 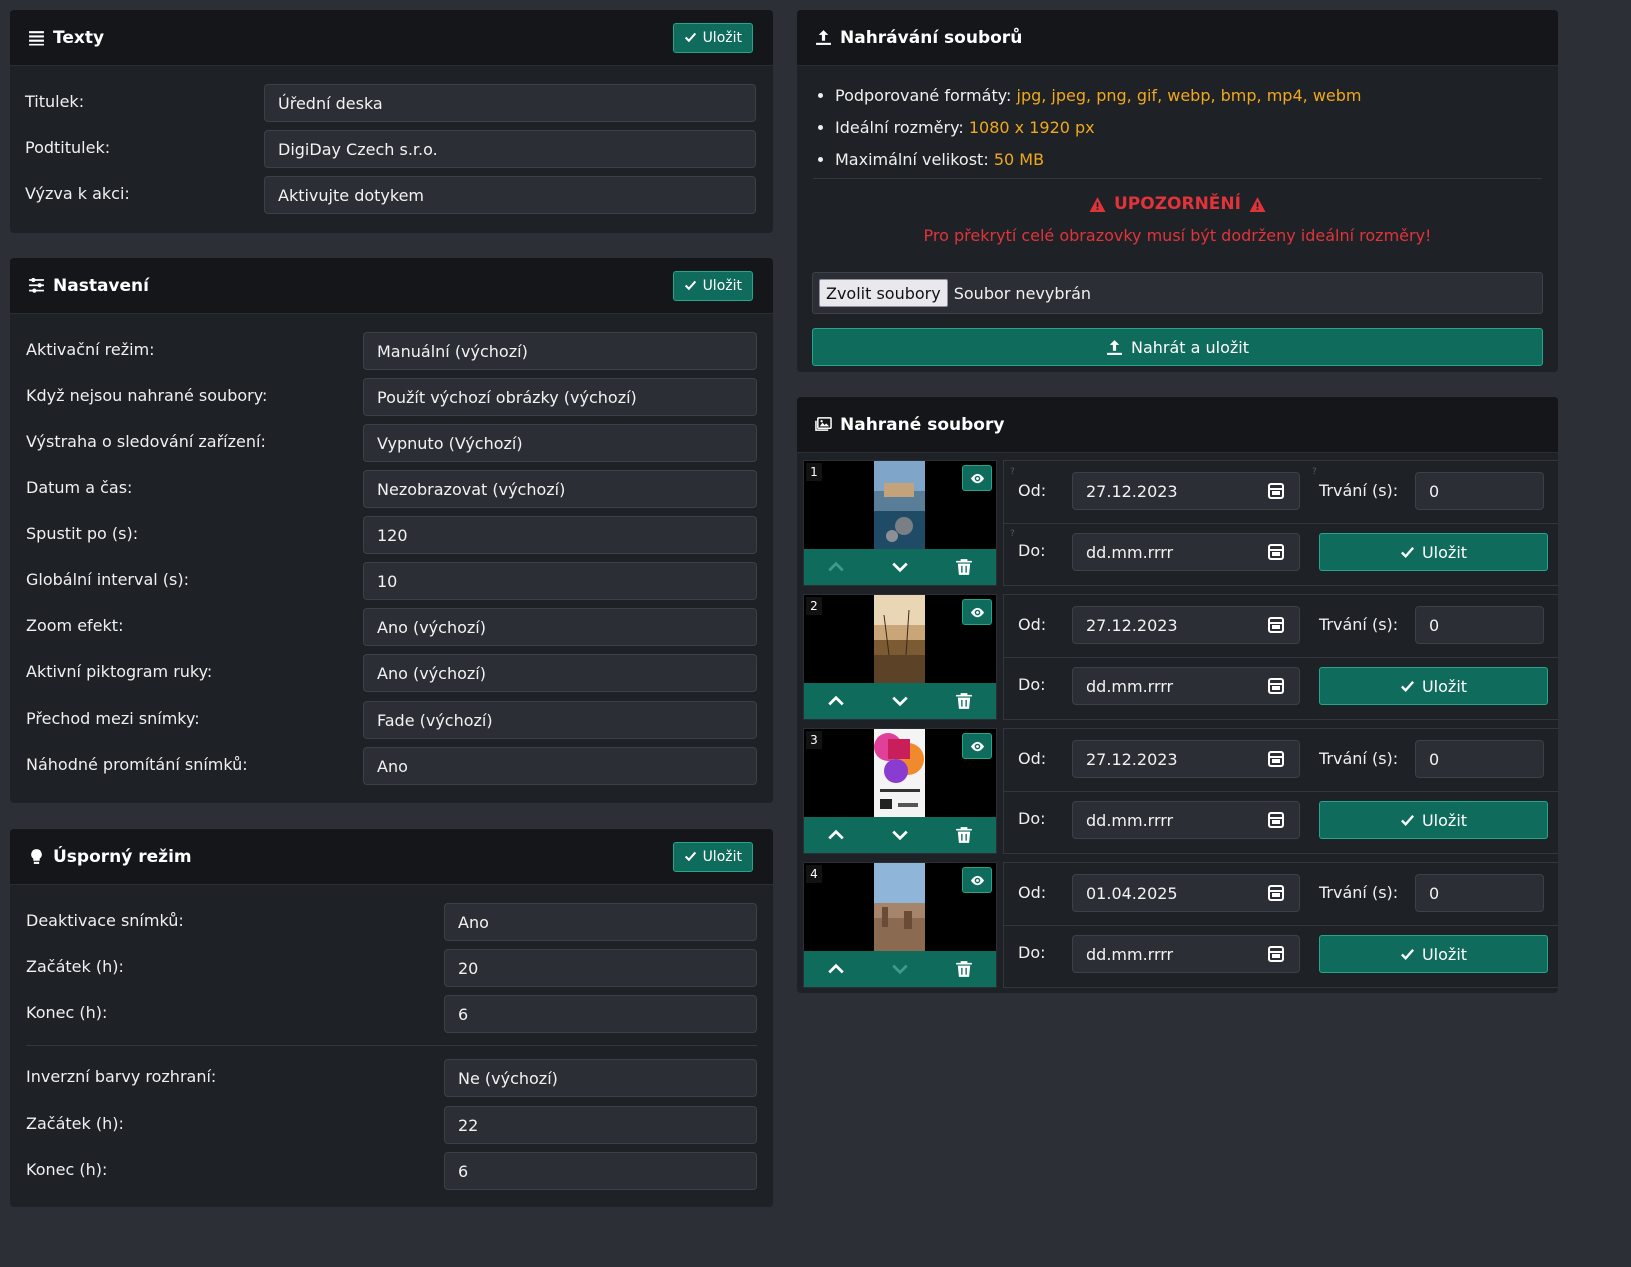 I want to click on duration-label: Trvání (s):, so click(x=1359, y=624).